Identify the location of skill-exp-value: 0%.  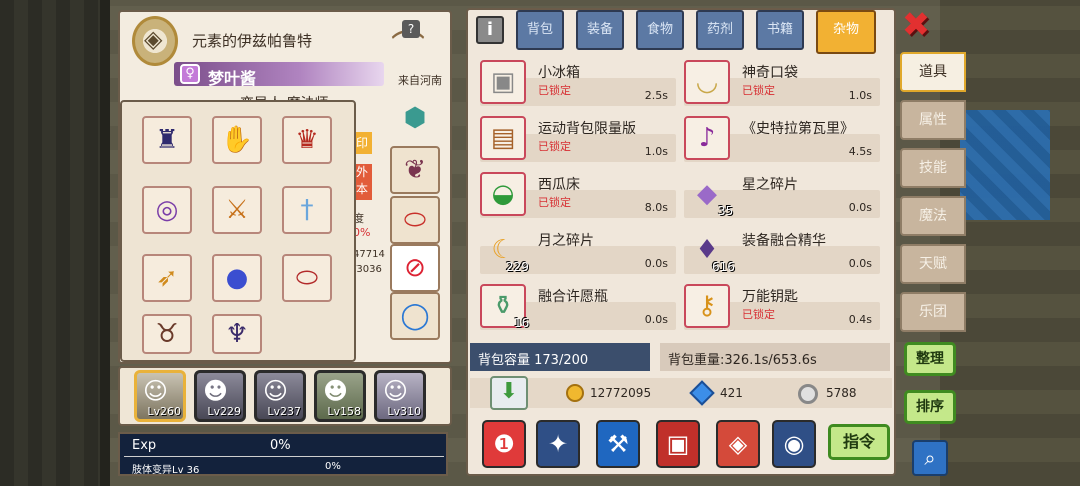
(333, 466).